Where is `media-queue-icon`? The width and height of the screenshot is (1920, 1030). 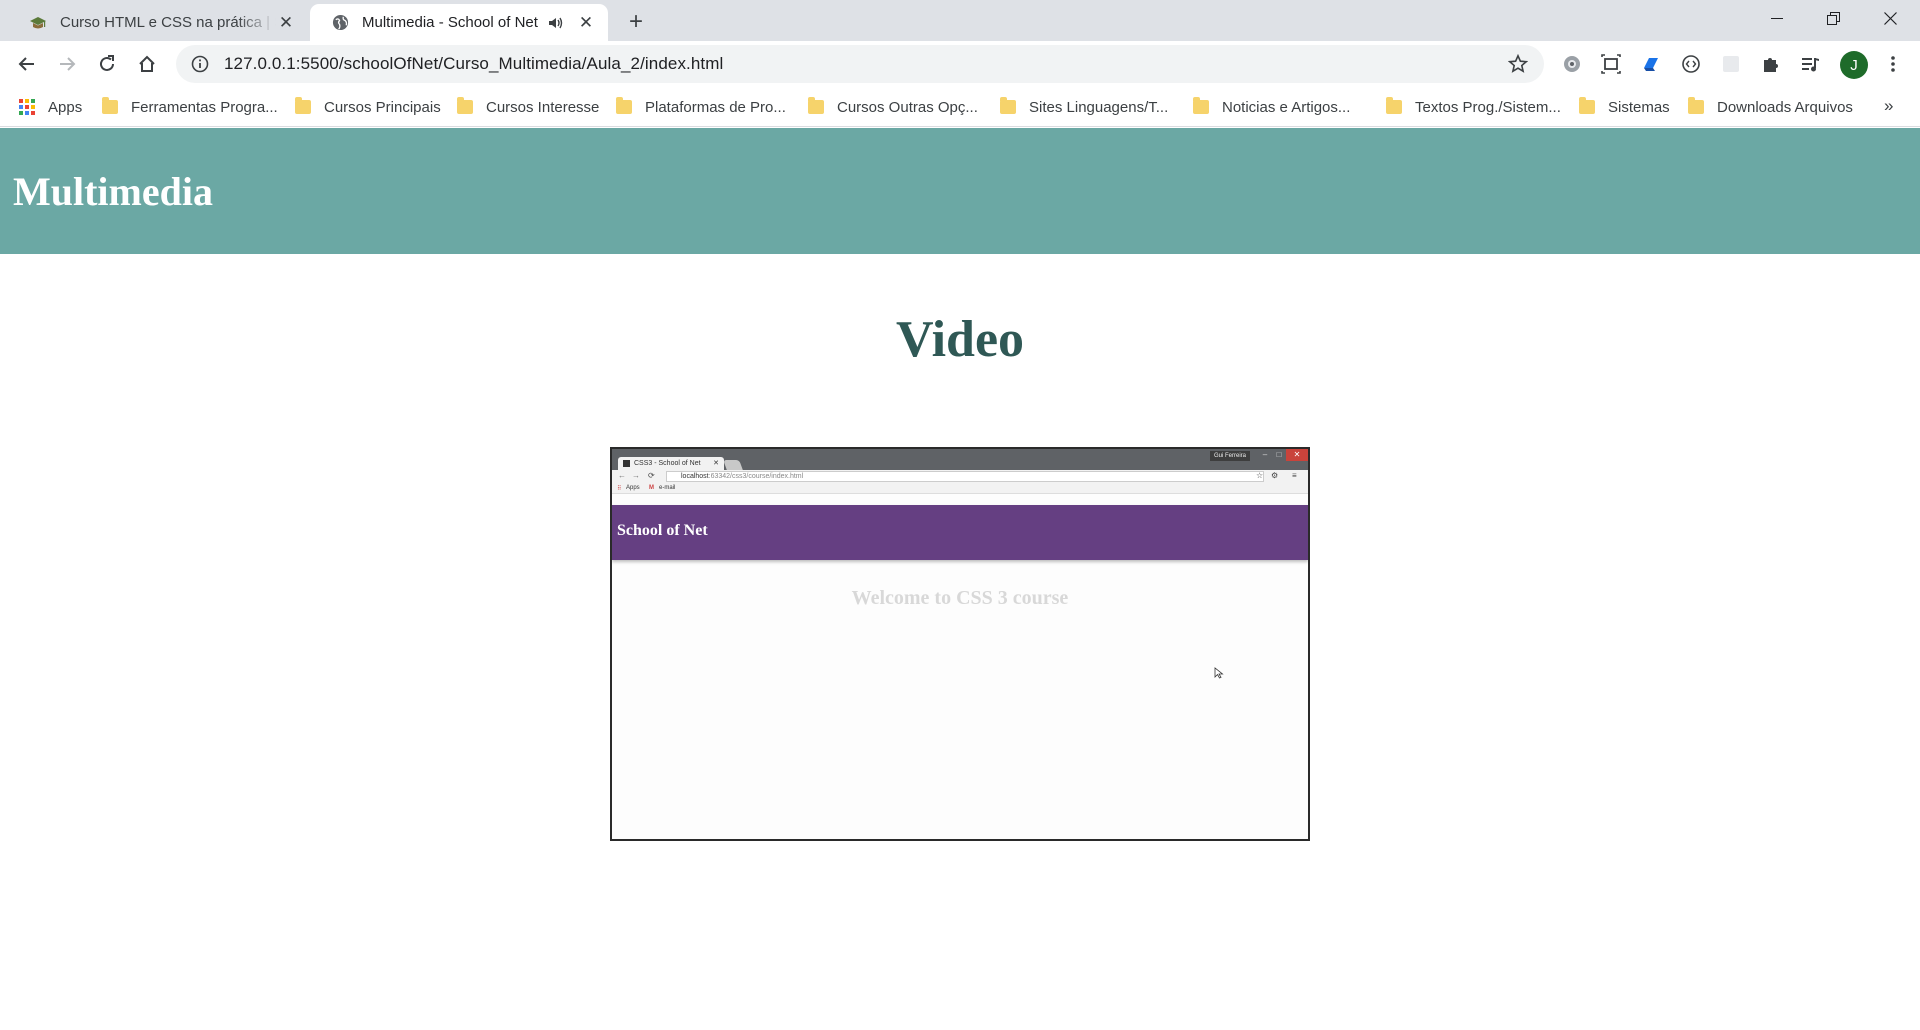
media-queue-icon is located at coordinates (1811, 64).